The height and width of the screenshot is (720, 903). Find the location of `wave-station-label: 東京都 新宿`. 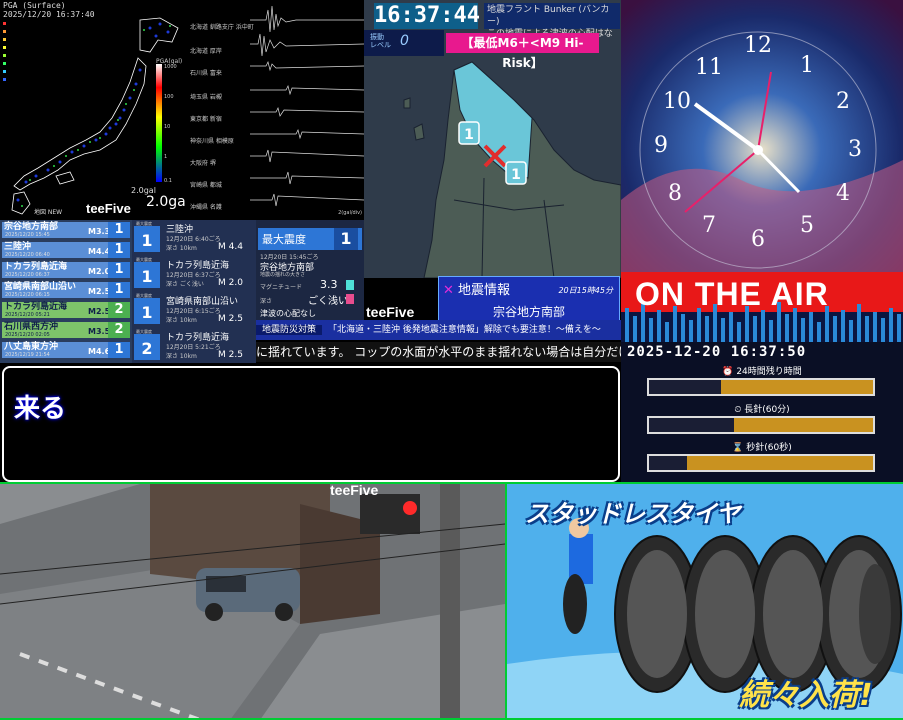

wave-station-label: 東京都 新宿 is located at coordinates (206, 119).